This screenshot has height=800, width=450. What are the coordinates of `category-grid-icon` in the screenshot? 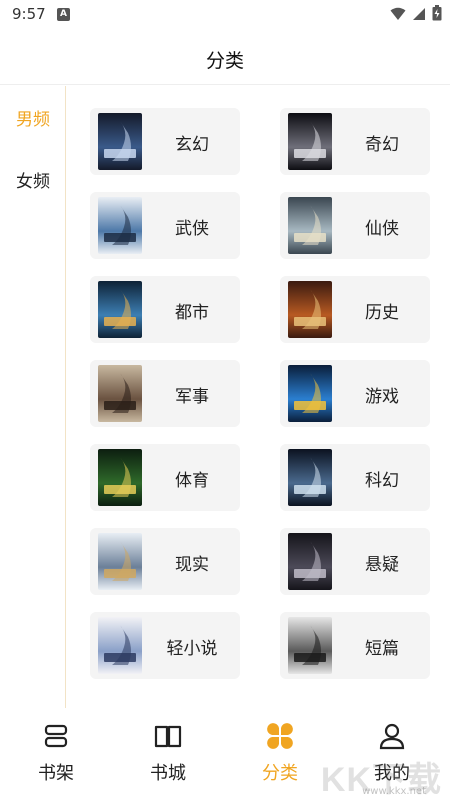 It's located at (280, 736).